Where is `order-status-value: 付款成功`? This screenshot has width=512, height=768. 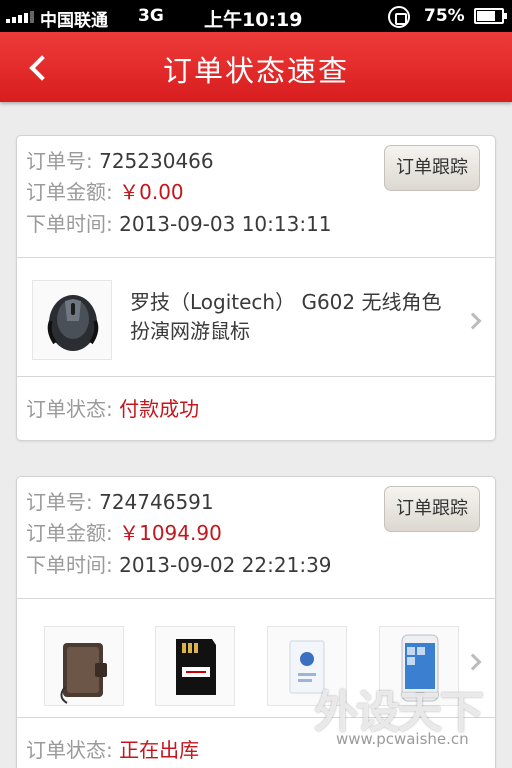 order-status-value: 付款成功 is located at coordinates (159, 409).